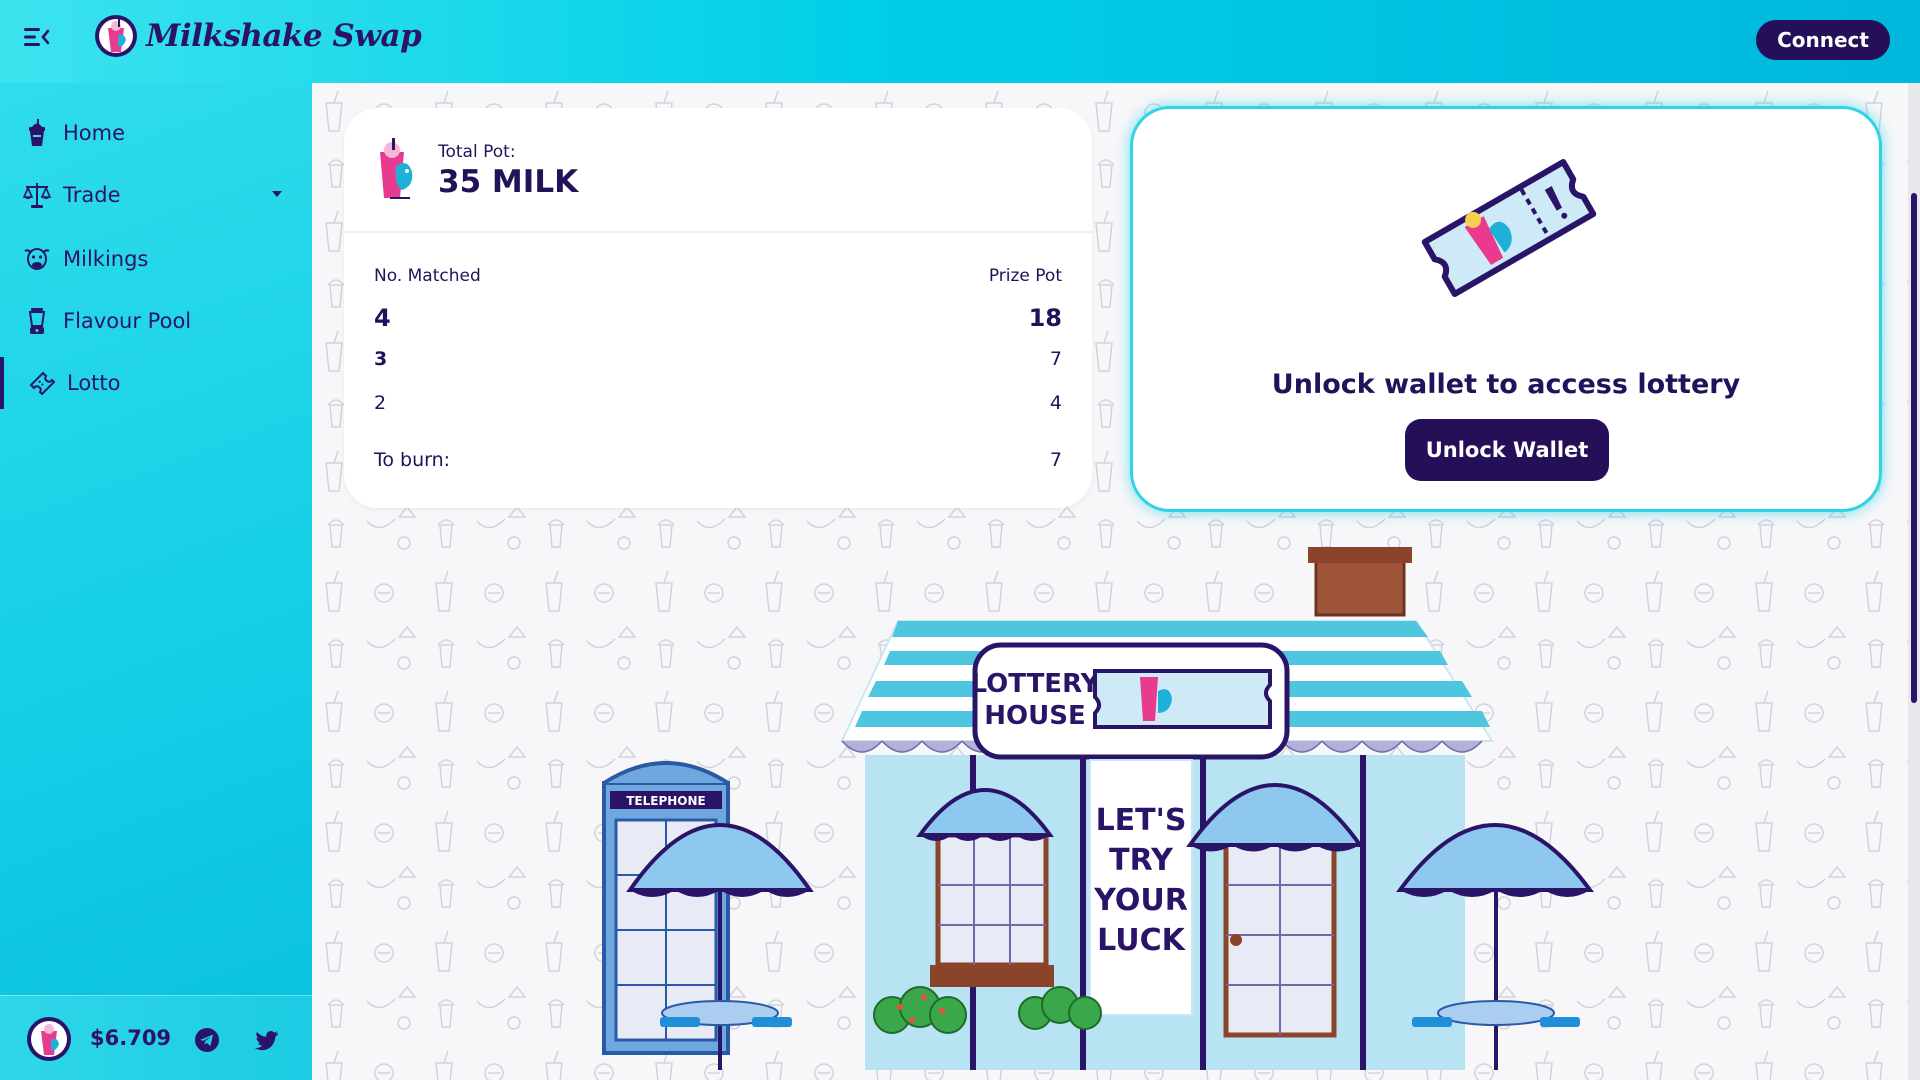  I want to click on matched-value: 2, so click(380, 403).